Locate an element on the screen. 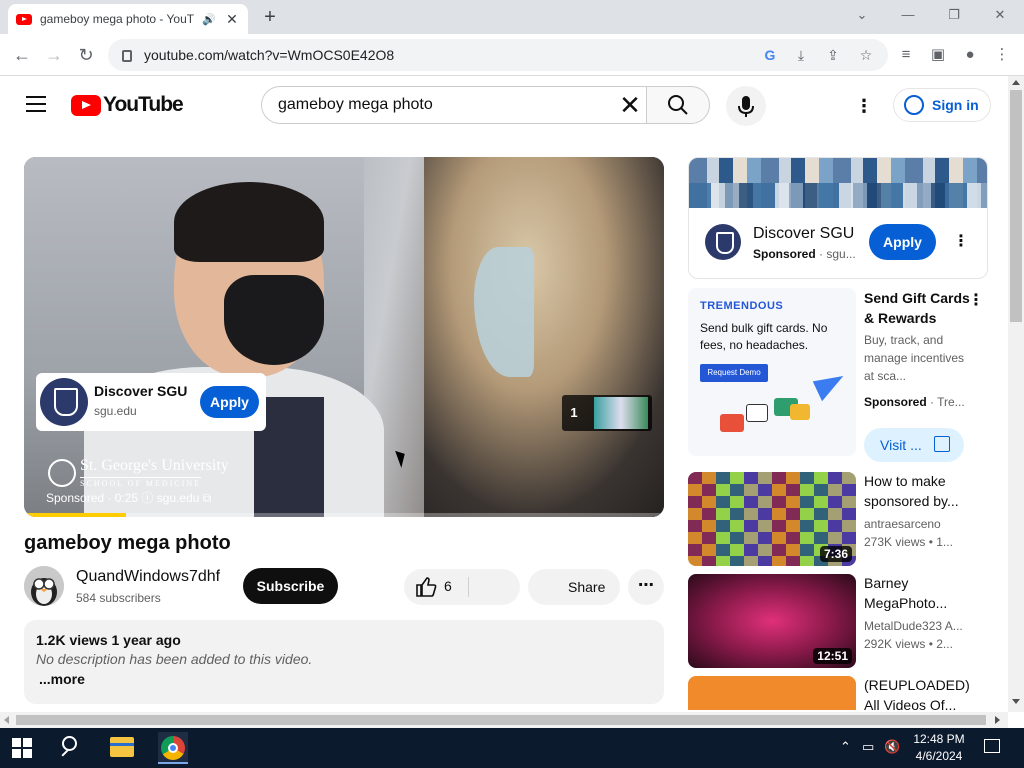 The width and height of the screenshot is (1024, 768). hamburger-menu-icon is located at coordinates (36, 104).